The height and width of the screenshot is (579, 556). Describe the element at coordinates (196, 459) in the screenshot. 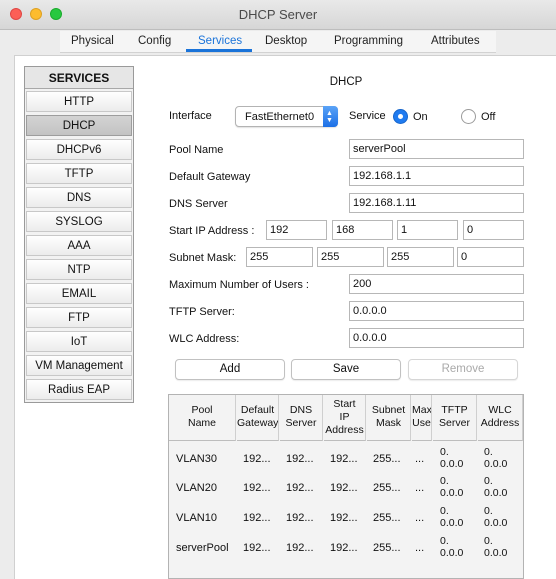

I see `cell-pool-name: VLAN30` at that location.